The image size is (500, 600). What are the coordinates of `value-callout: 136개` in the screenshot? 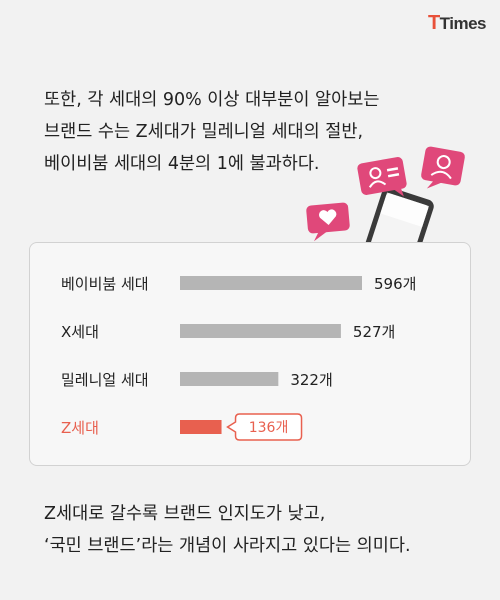 It's located at (264, 427).